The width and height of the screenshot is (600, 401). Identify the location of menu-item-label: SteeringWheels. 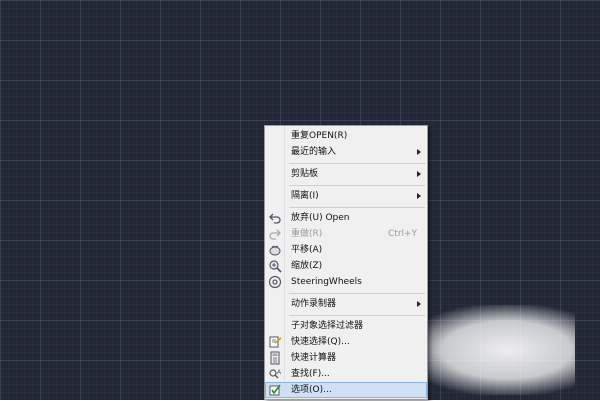
(326, 282).